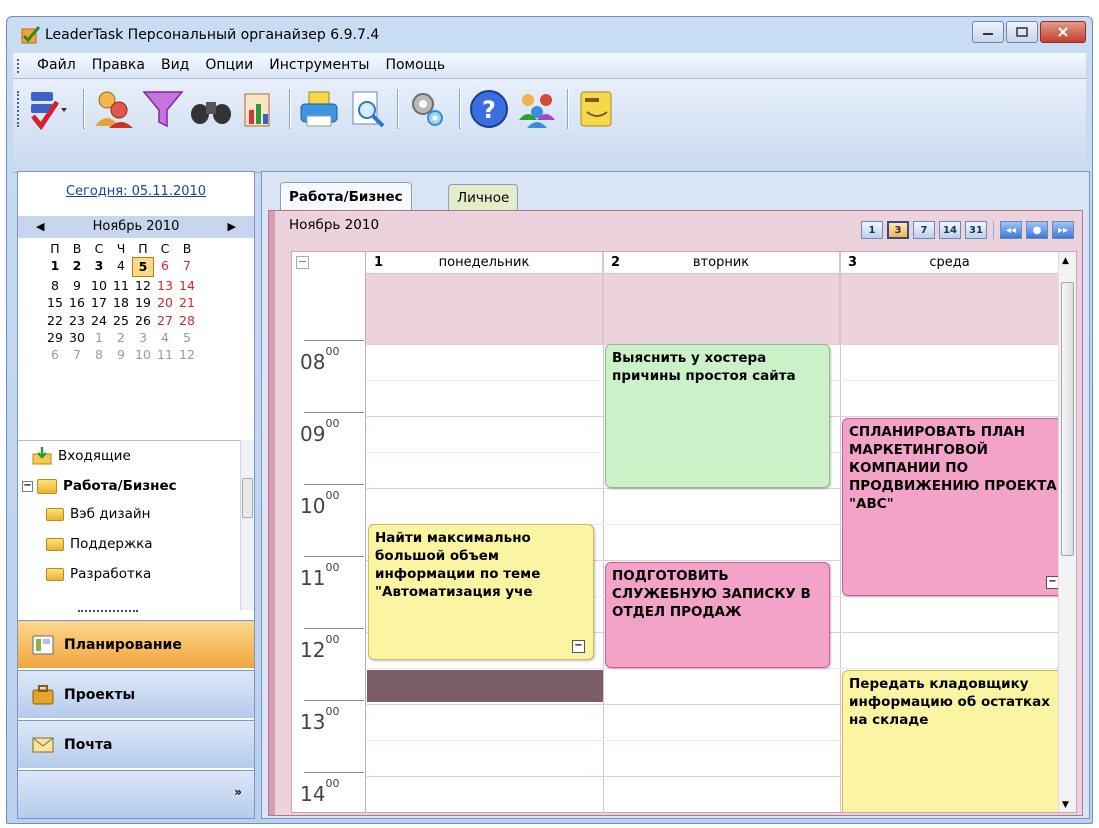 This screenshot has height=828, width=1099. I want to click on menu-edit: Правка, so click(118, 65).